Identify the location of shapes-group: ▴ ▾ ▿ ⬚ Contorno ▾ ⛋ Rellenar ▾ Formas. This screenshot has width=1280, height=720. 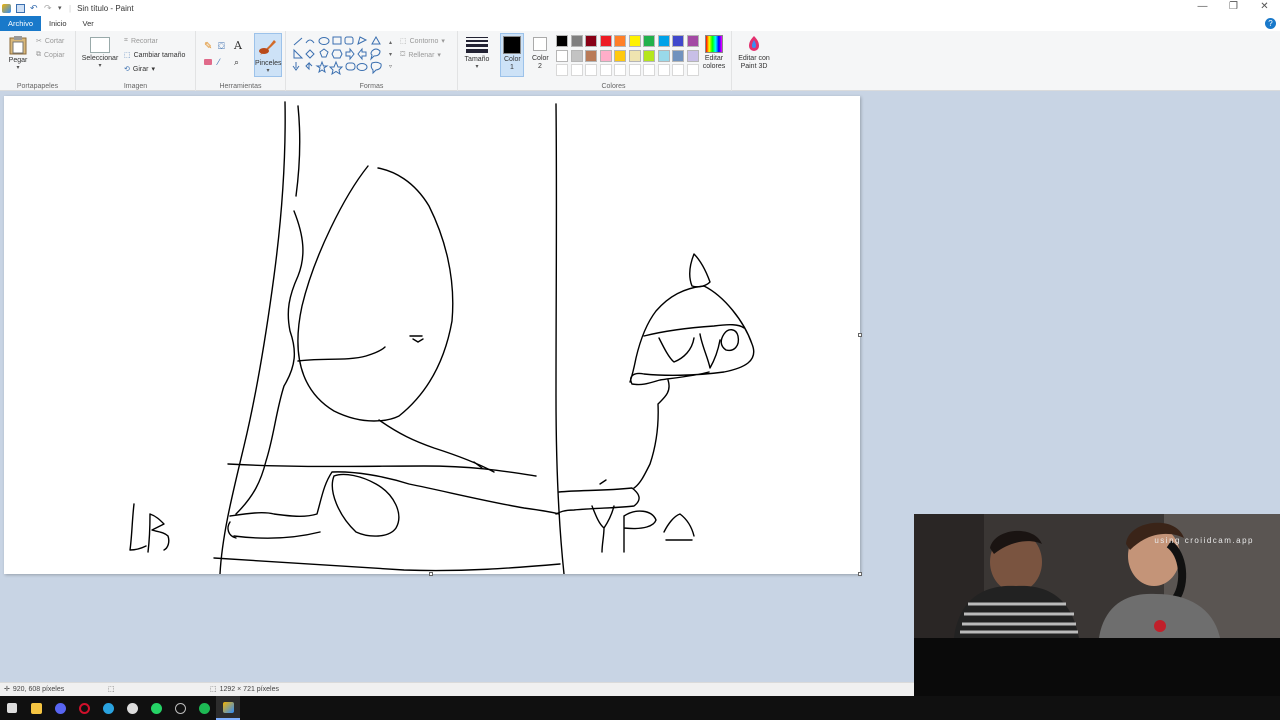
(372, 61).